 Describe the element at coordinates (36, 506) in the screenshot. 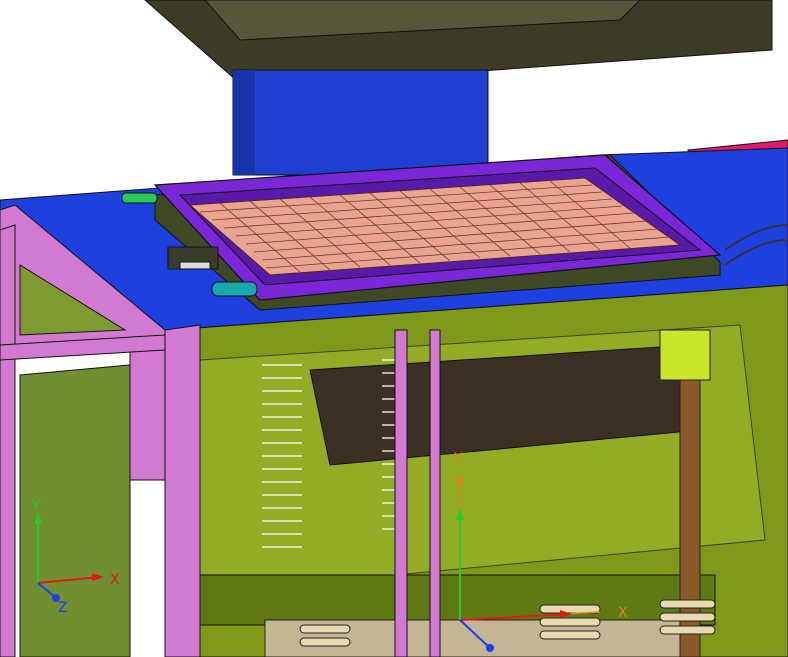

I see `triad-y-label: Y` at that location.